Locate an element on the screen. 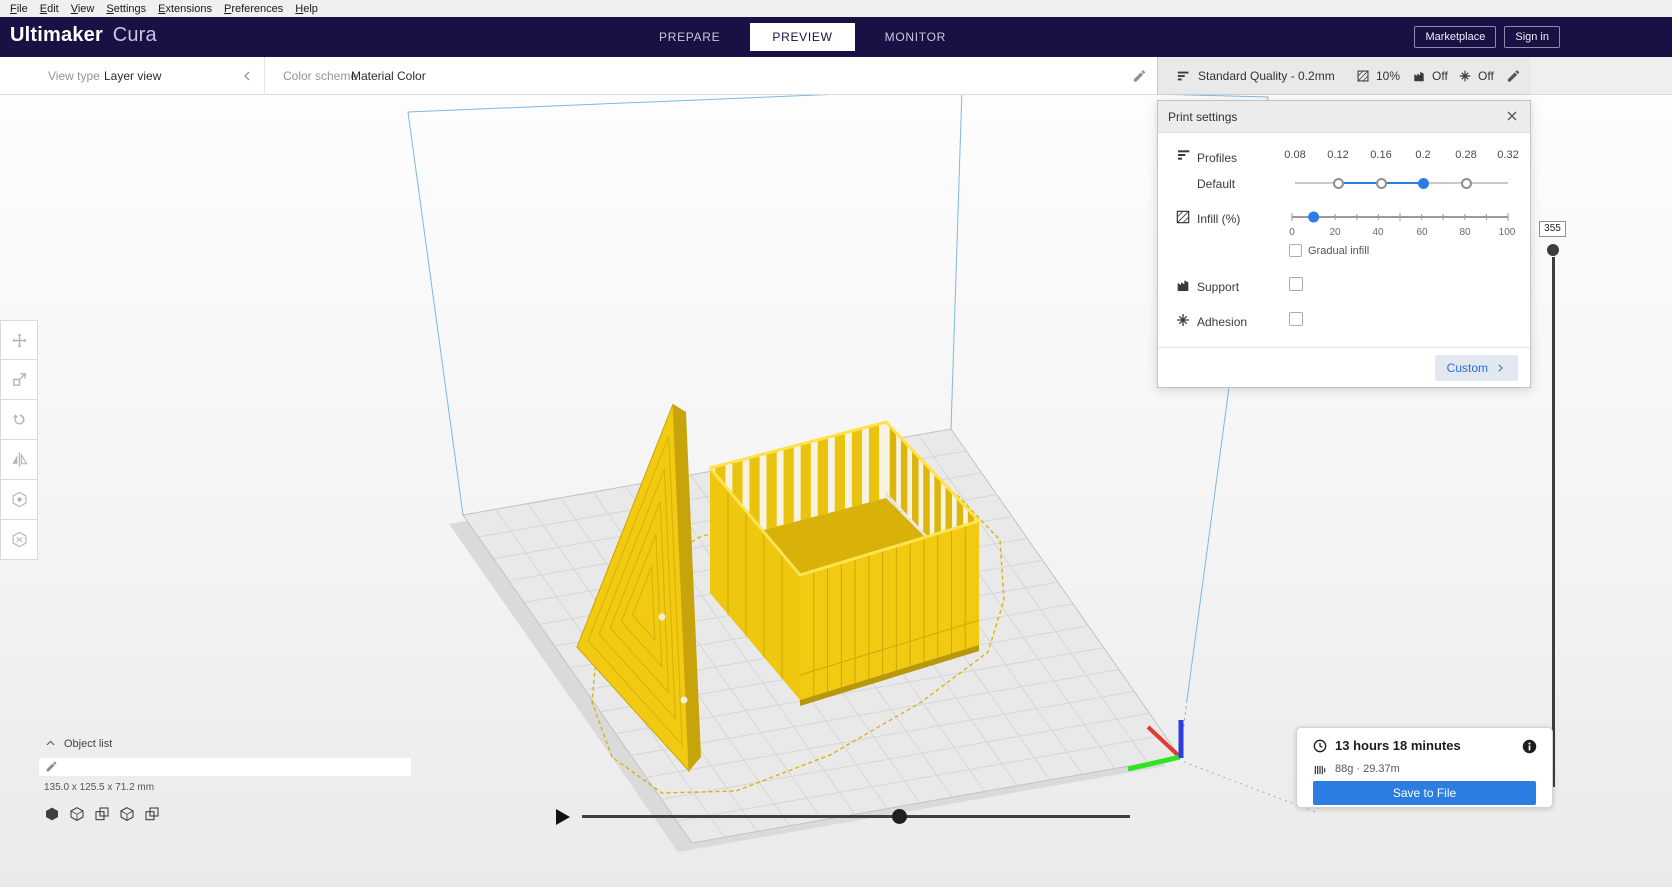  marketplace-button: Marketplace is located at coordinates (1455, 37).